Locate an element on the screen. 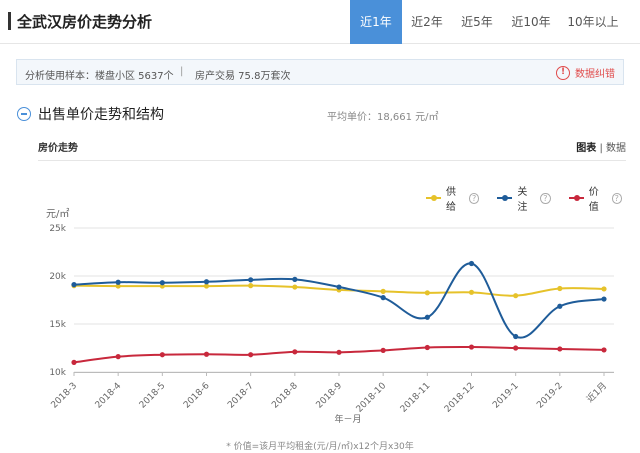 The height and width of the screenshot is (453, 640). trade-count: 房产交易 75.8万套次 is located at coordinates (243, 76).